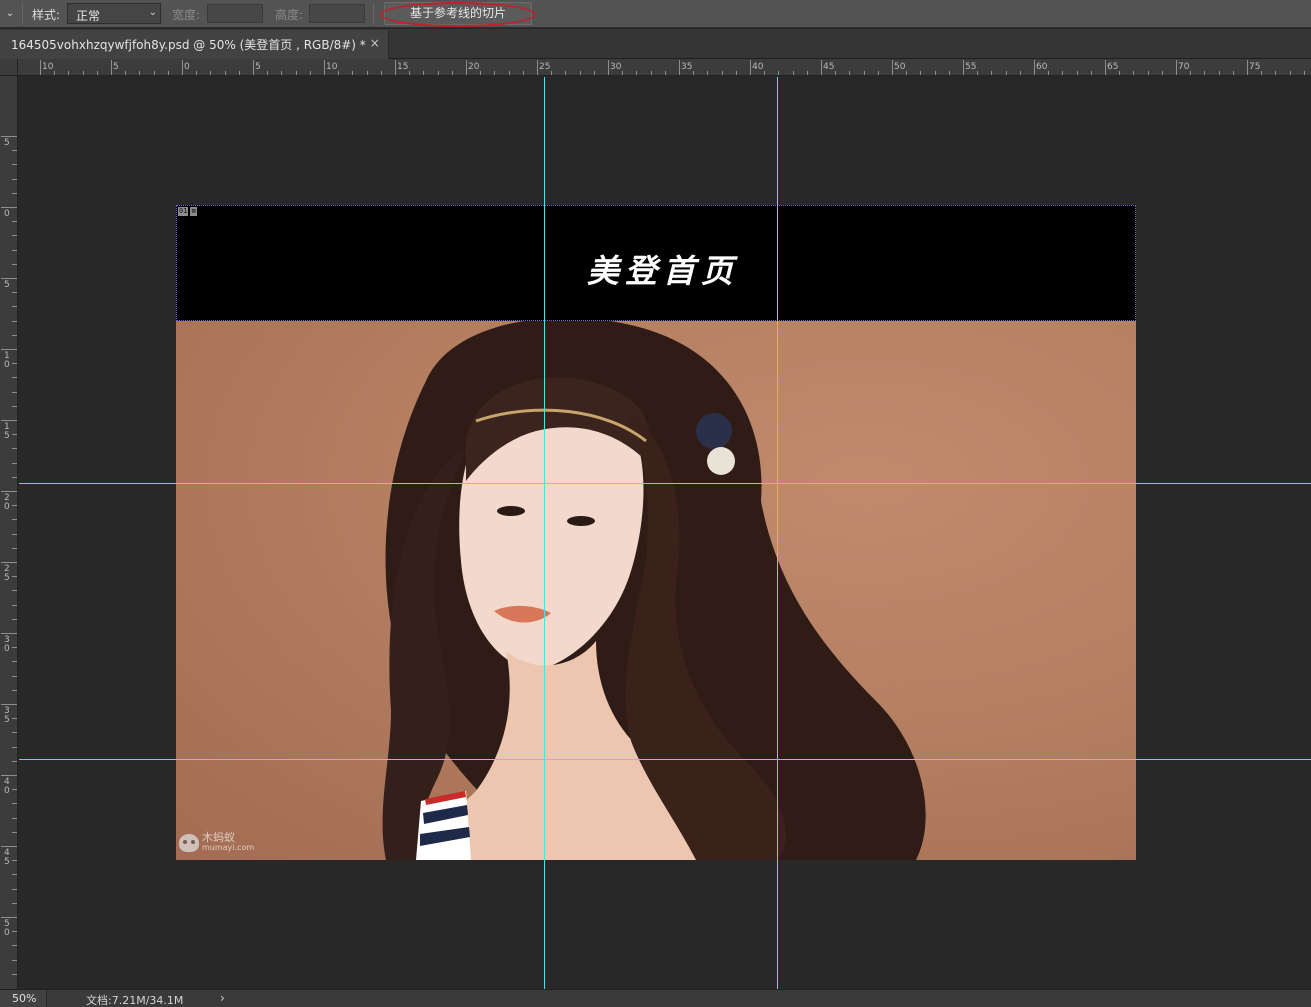 The height and width of the screenshot is (1007, 1311). I want to click on width-label: 宽度:, so click(186, 15).